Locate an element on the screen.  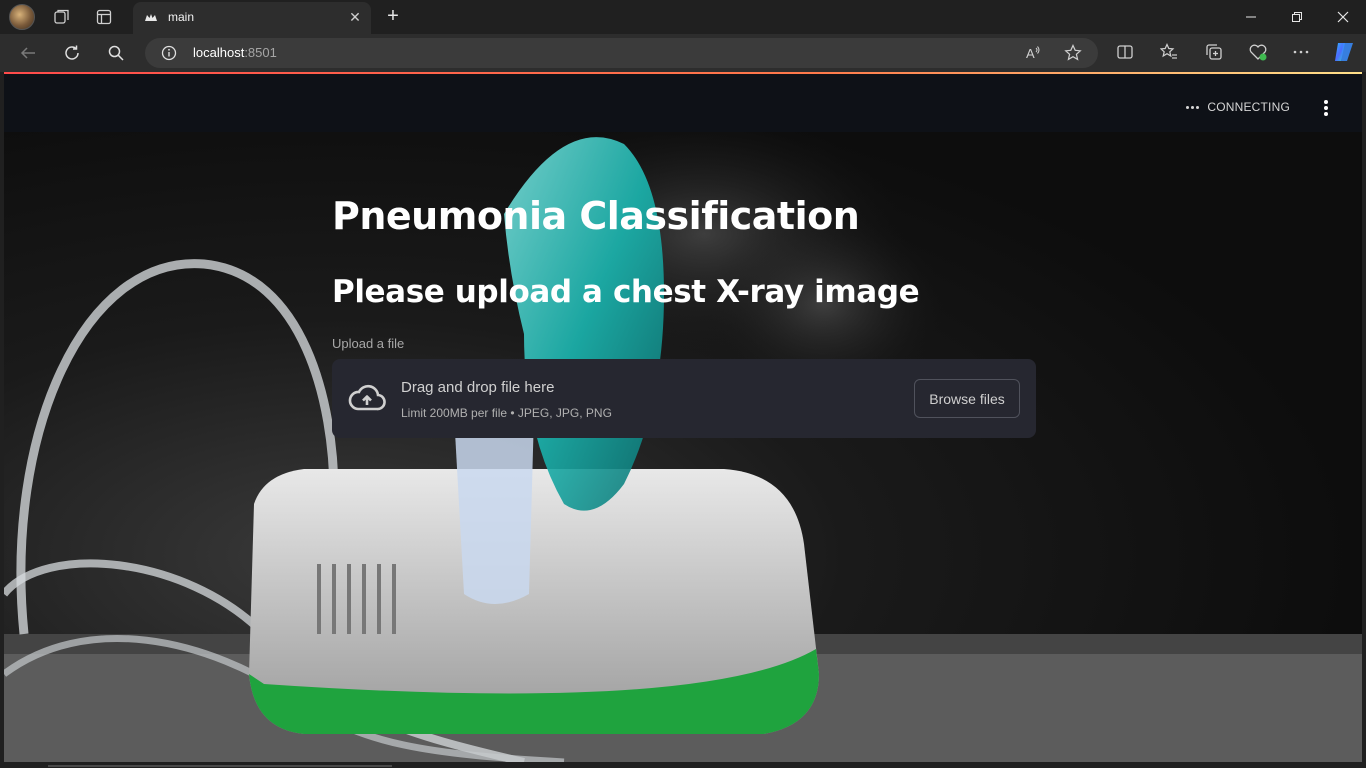
collections-icon is located at coordinates (1214, 52).